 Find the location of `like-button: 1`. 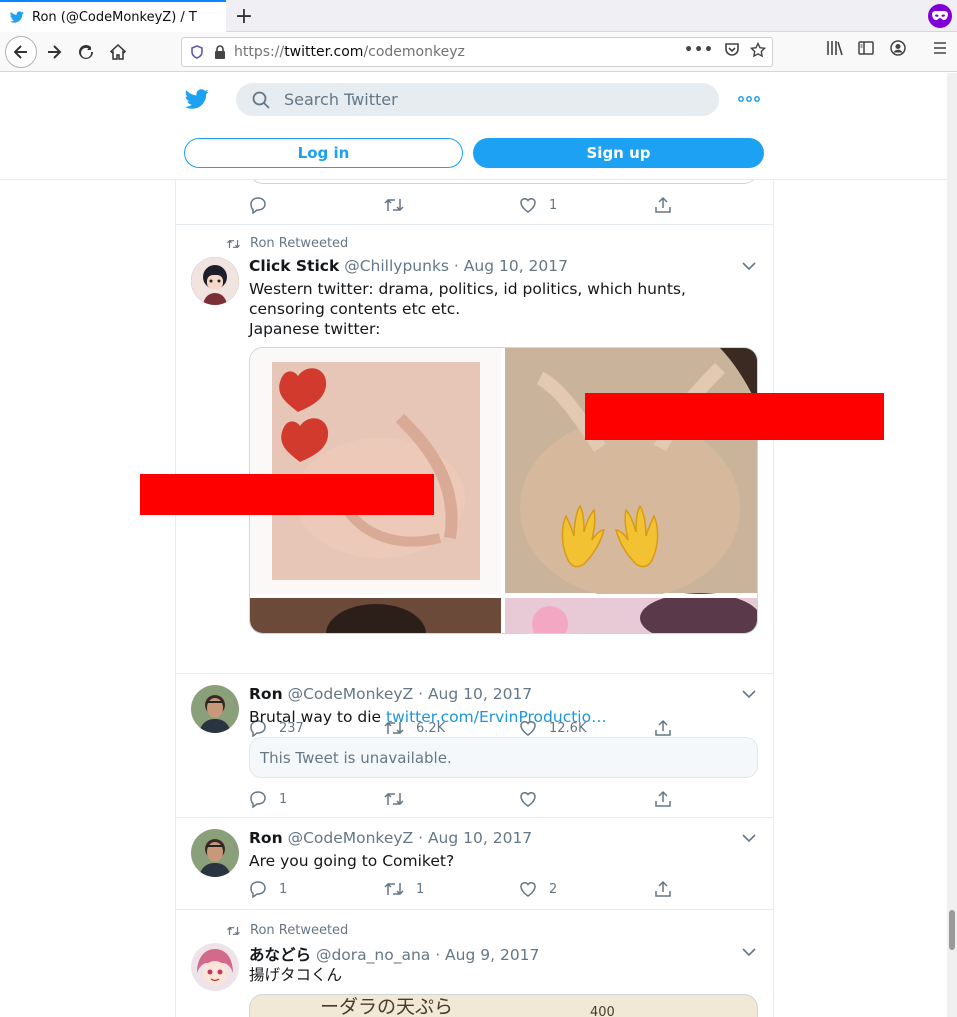

like-button: 1 is located at coordinates (538, 205).